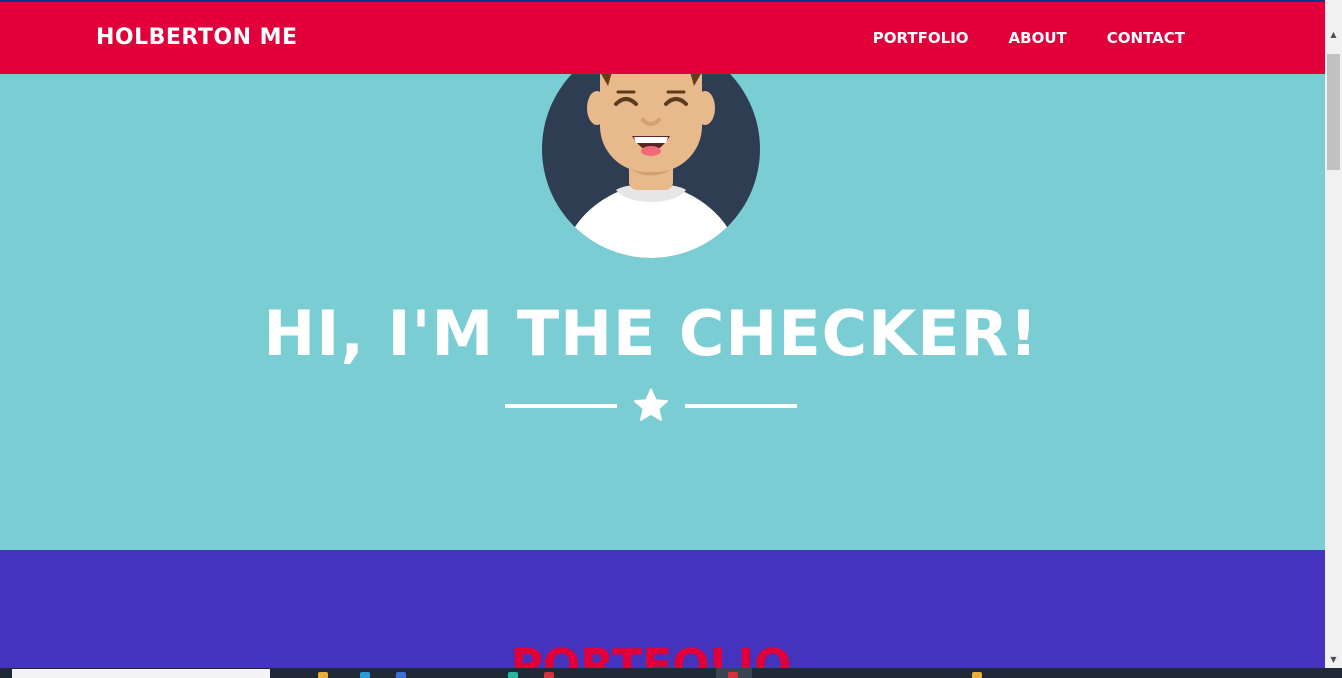  What do you see at coordinates (1333, 34) in the screenshot?
I see `scroll-up-arrow-icon: ▲` at bounding box center [1333, 34].